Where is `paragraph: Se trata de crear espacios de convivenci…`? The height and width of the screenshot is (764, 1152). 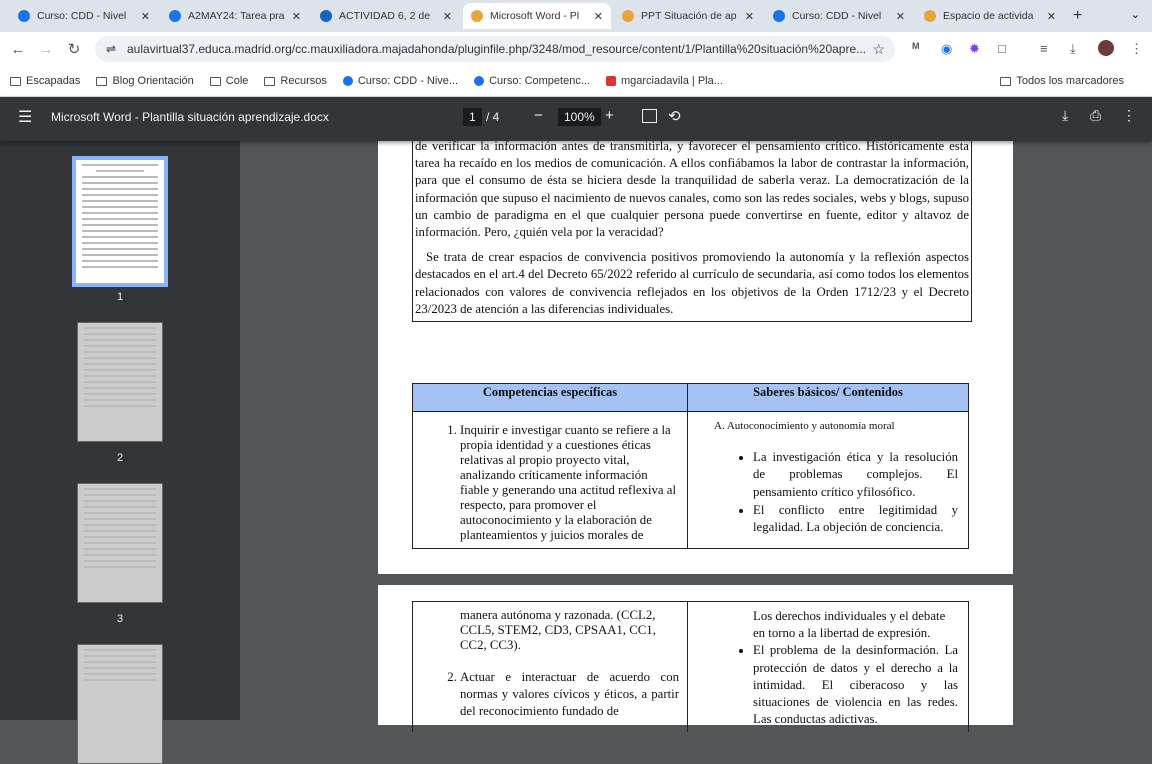 paragraph: Se trata de crear espacios de convivenci… is located at coordinates (692, 283).